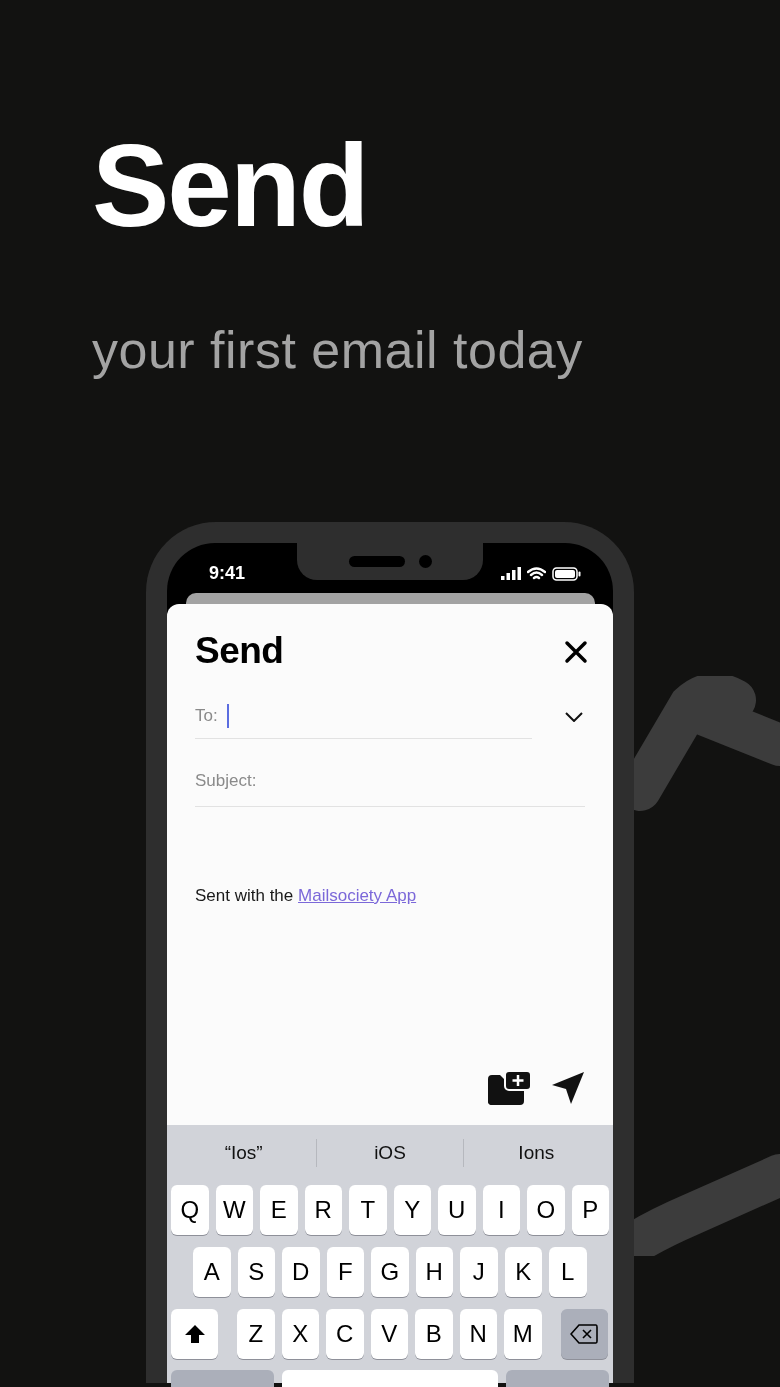 The image size is (780, 1387). I want to click on keyboard-key: F, so click(345, 1272).